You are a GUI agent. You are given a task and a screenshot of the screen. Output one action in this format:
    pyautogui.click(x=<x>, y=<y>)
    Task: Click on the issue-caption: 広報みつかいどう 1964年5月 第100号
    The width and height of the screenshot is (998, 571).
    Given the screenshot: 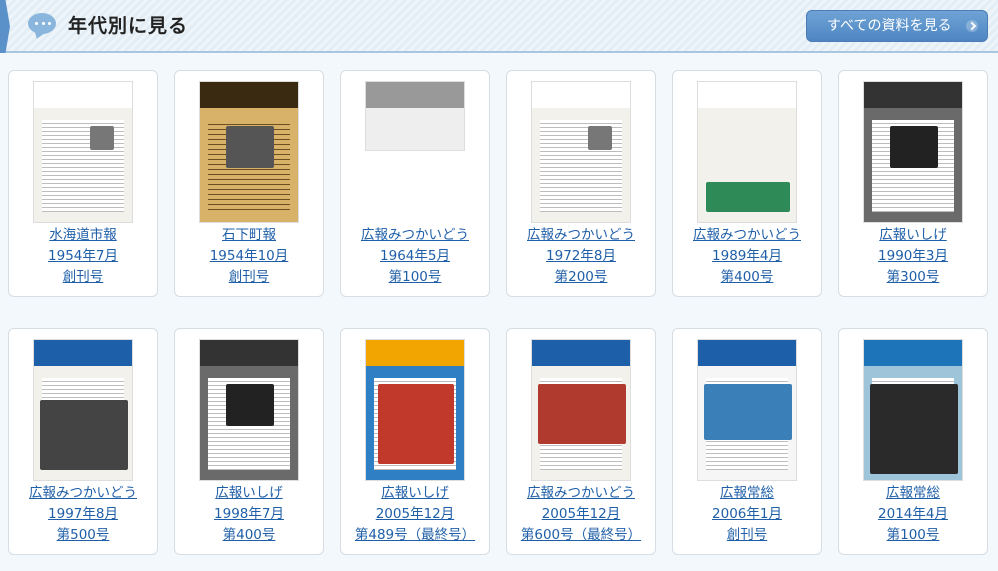 What is the action you would take?
    pyautogui.click(x=415, y=256)
    